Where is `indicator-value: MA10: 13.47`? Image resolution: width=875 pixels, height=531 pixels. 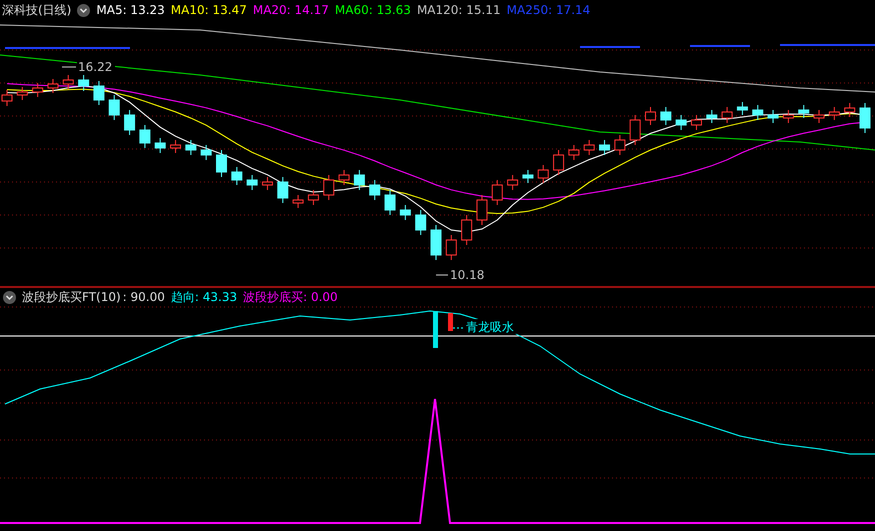
indicator-value: MA10: 13.47 is located at coordinates (208, 10).